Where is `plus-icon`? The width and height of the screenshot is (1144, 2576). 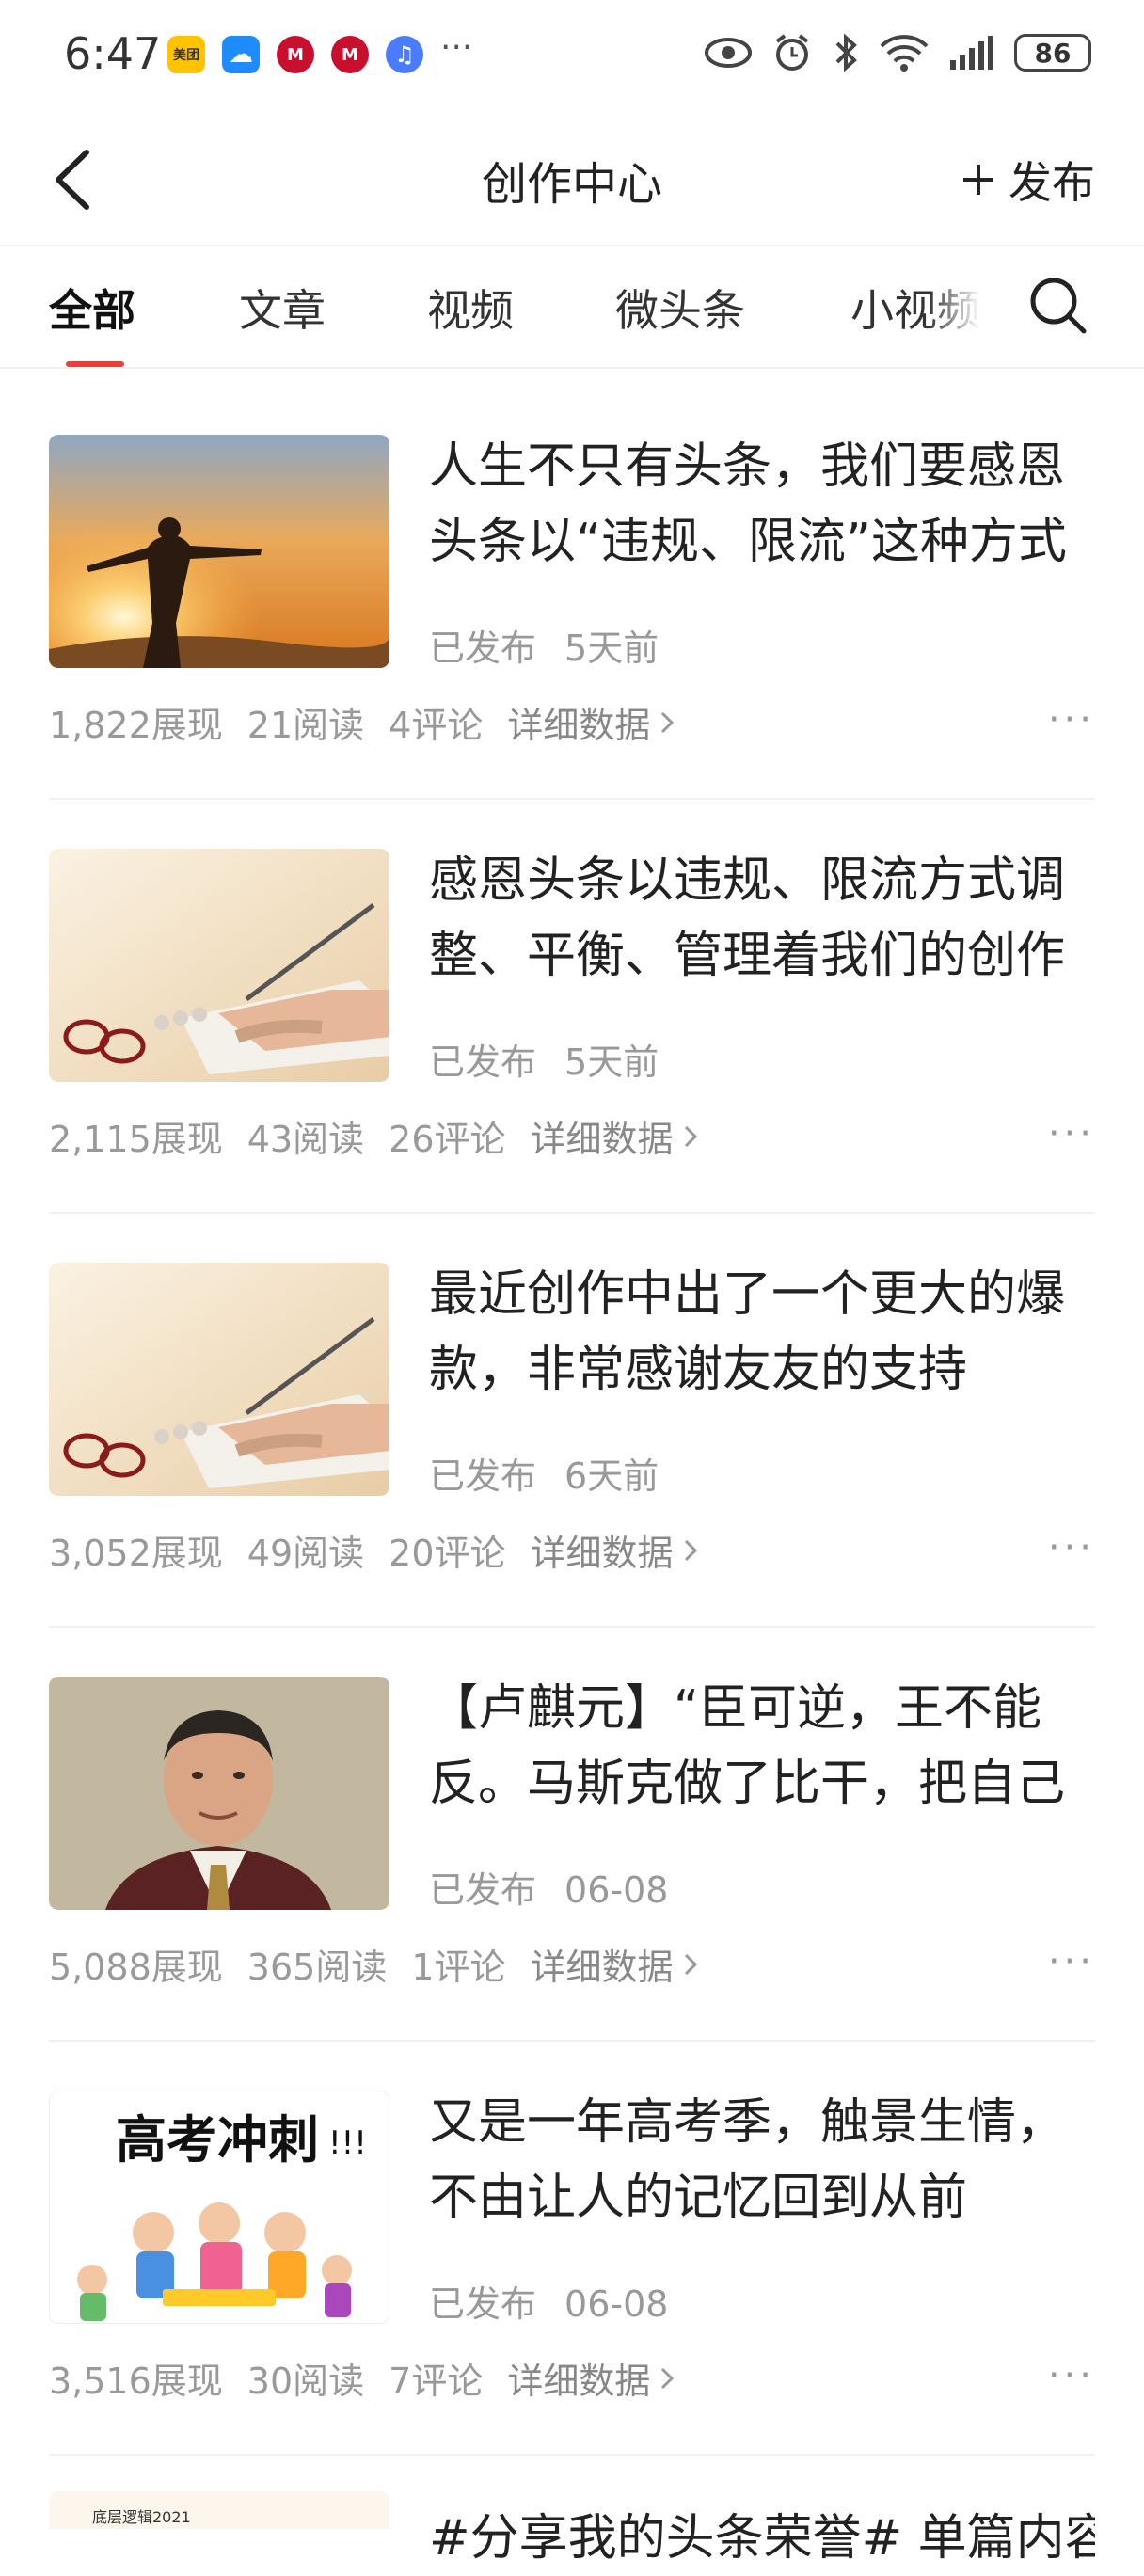
plus-icon is located at coordinates (978, 180).